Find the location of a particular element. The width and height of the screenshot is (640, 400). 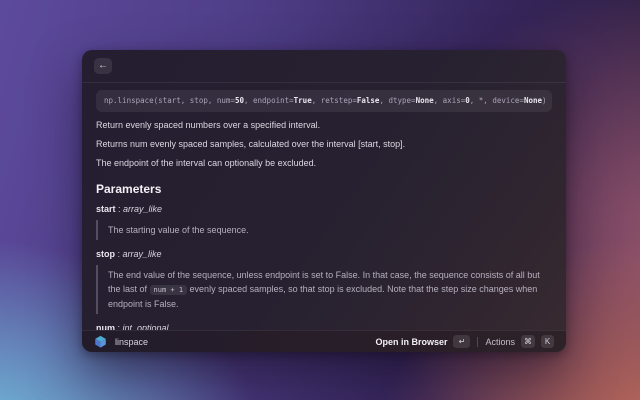

back-arrow-icon: ← is located at coordinates (103, 65).